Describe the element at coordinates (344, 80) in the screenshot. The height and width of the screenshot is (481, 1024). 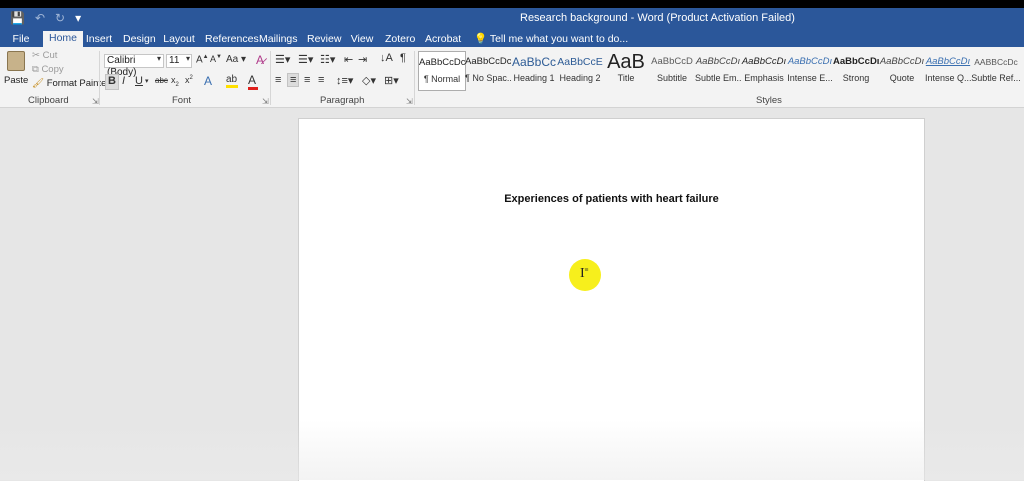
I see `line-spacing-icon: ↕≡▾` at that location.